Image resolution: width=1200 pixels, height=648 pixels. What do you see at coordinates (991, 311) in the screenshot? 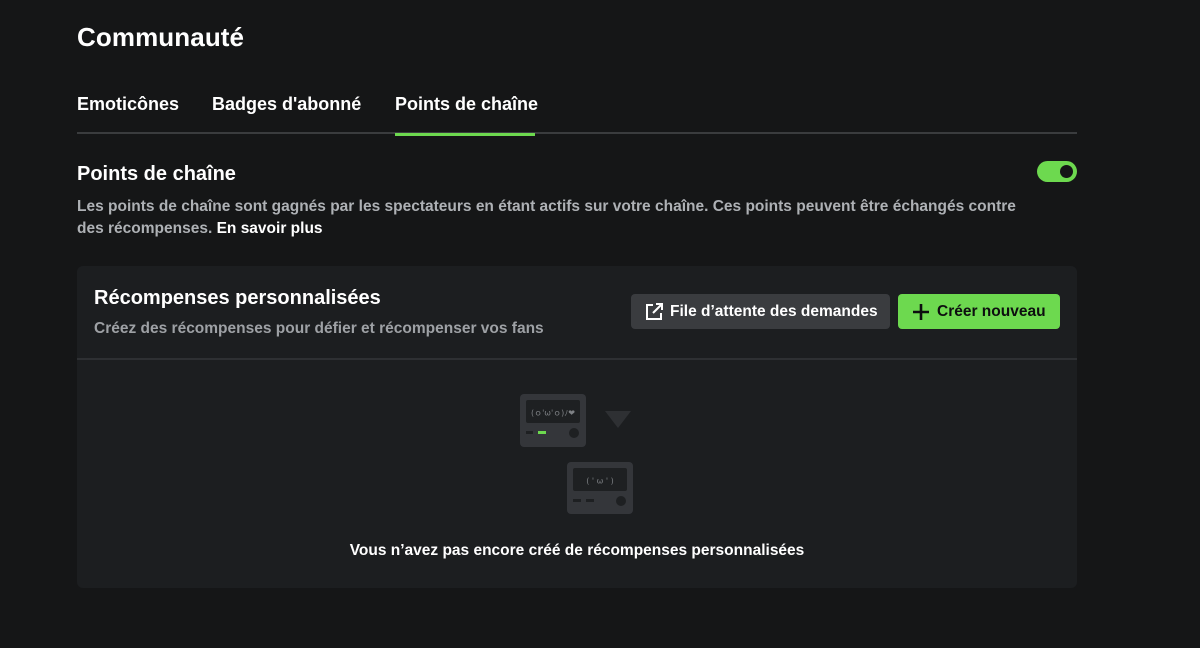
I see `create-new-label: Créer nouveau` at bounding box center [991, 311].